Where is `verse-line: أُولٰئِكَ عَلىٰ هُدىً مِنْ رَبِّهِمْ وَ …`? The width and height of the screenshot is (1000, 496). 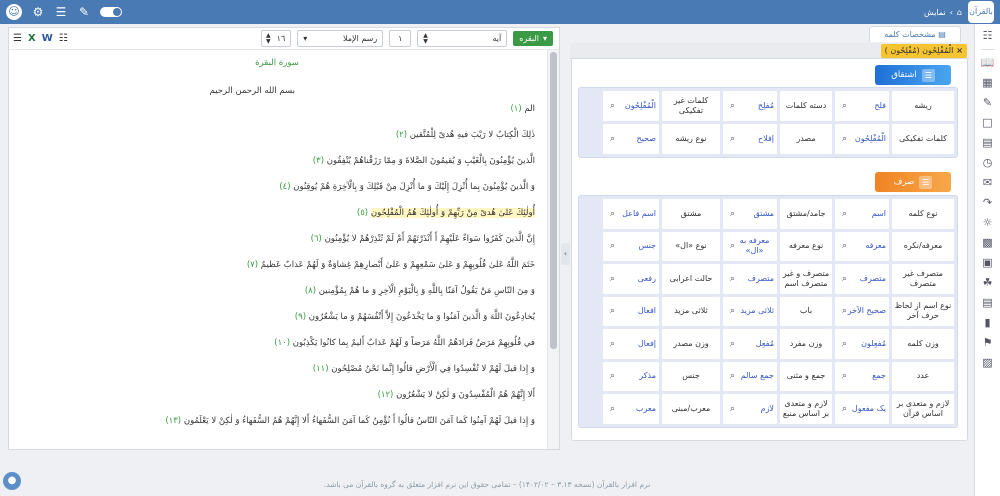 verse-line: أُولٰئِكَ عَلىٰ هُدىً مِنْ رَبِّهِمْ وَ … is located at coordinates (277, 213).